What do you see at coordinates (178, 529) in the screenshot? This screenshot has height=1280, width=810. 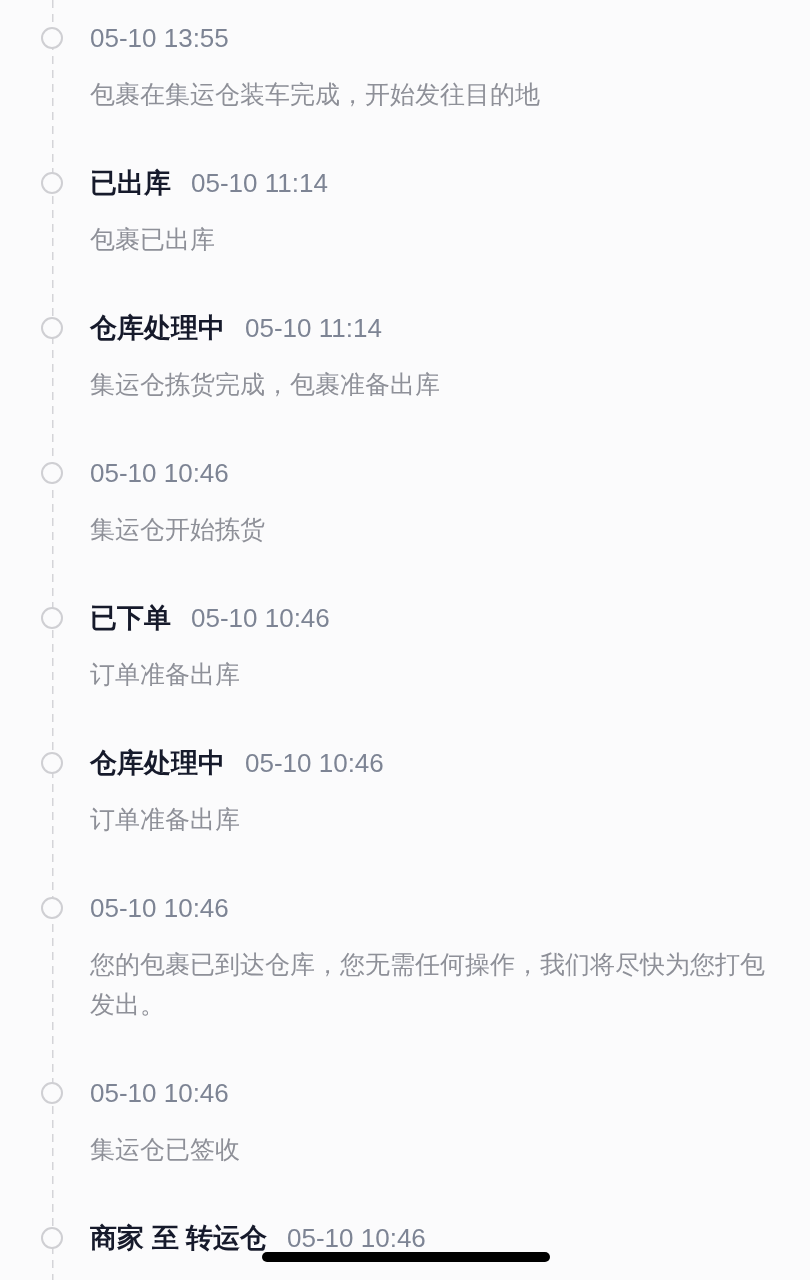 I see `event-description: 集运仓开始拣货` at bounding box center [178, 529].